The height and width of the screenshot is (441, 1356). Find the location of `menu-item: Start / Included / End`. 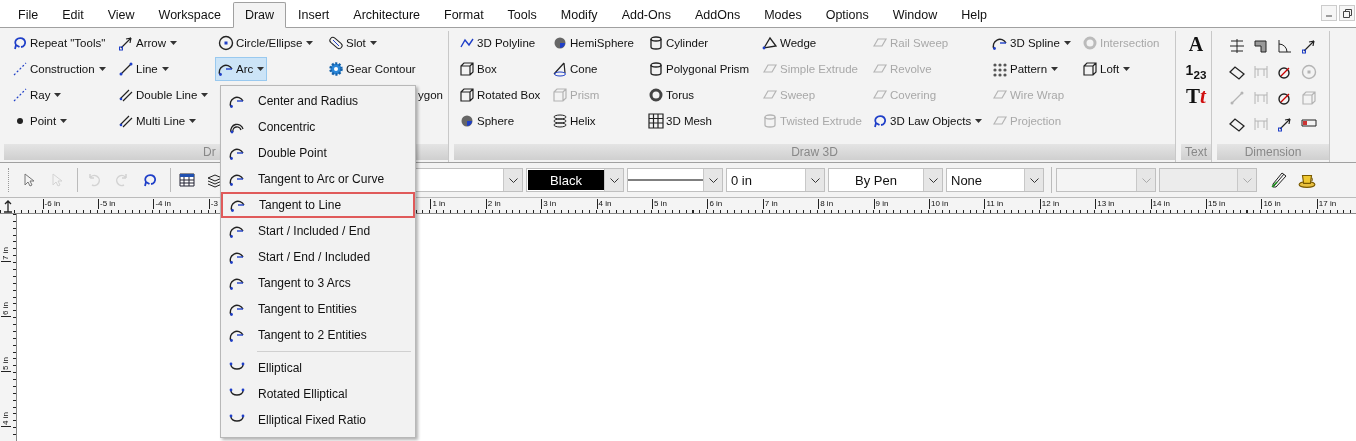

menu-item: Start / Included / End is located at coordinates (318, 231).